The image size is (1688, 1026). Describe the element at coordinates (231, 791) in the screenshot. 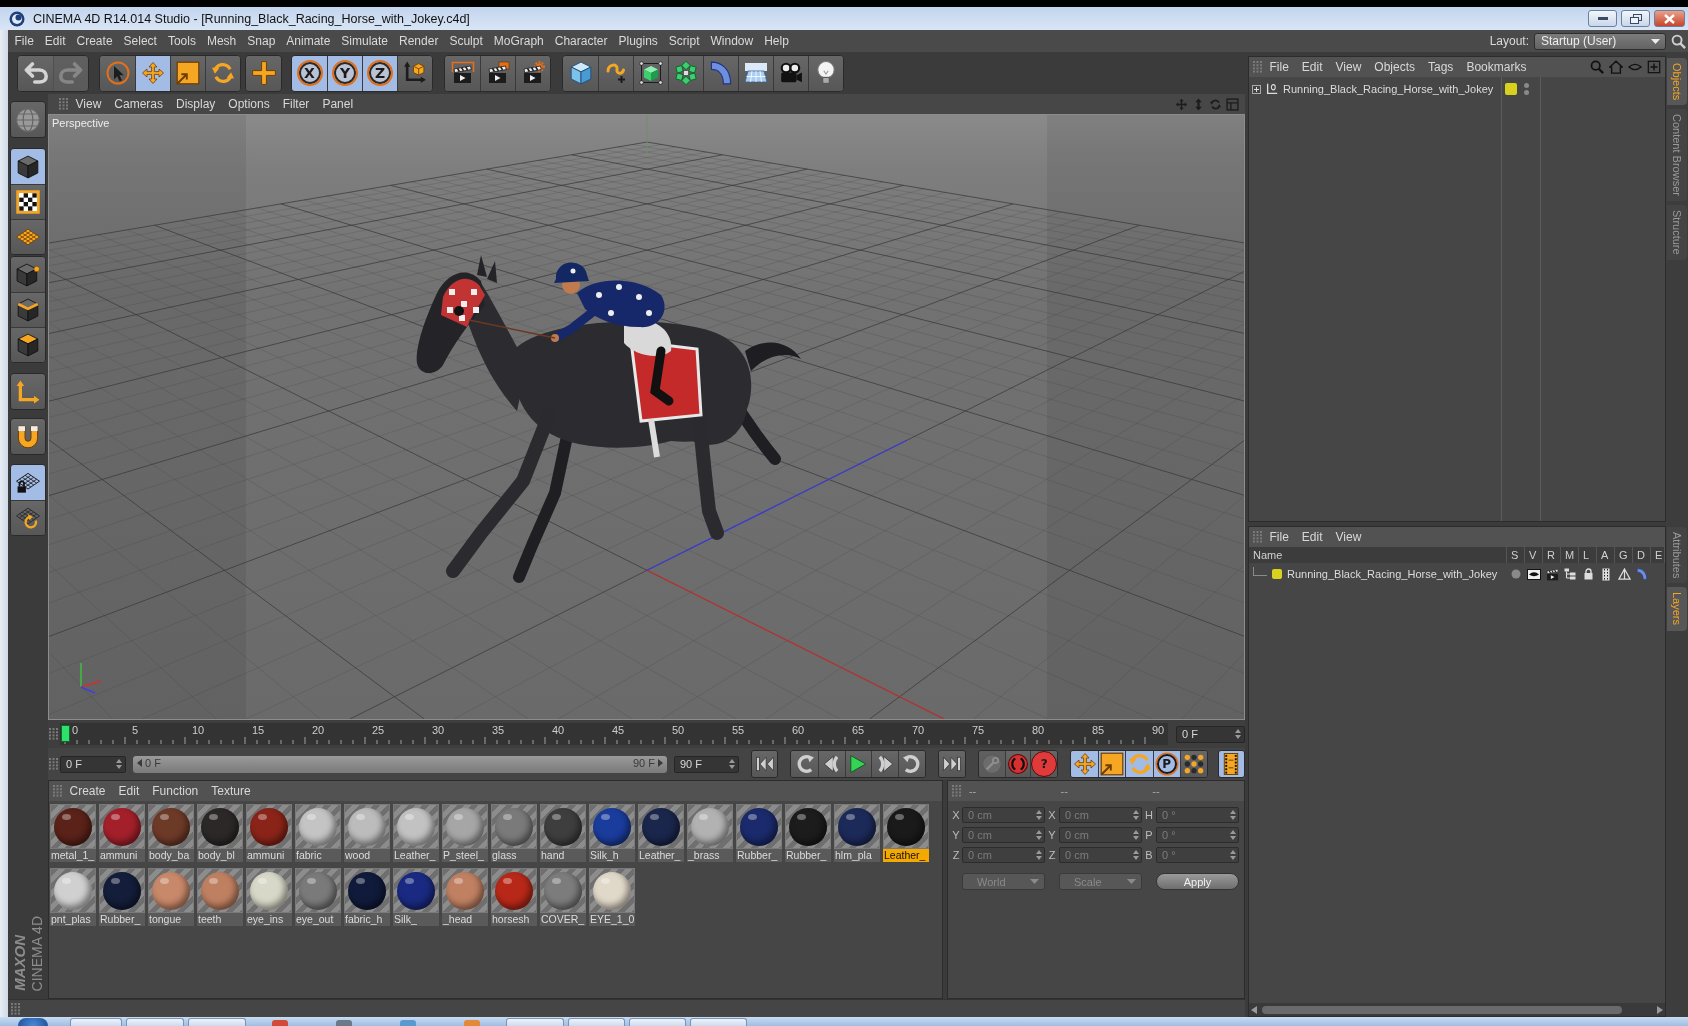

I see `menu-item: Texture` at that location.